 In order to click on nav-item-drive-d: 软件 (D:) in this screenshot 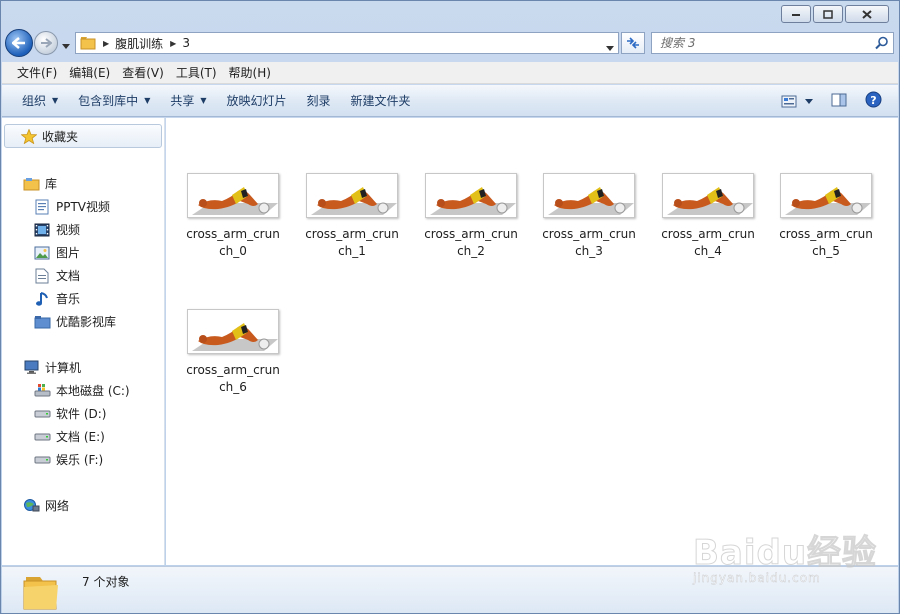, I will do `click(83, 413)`.